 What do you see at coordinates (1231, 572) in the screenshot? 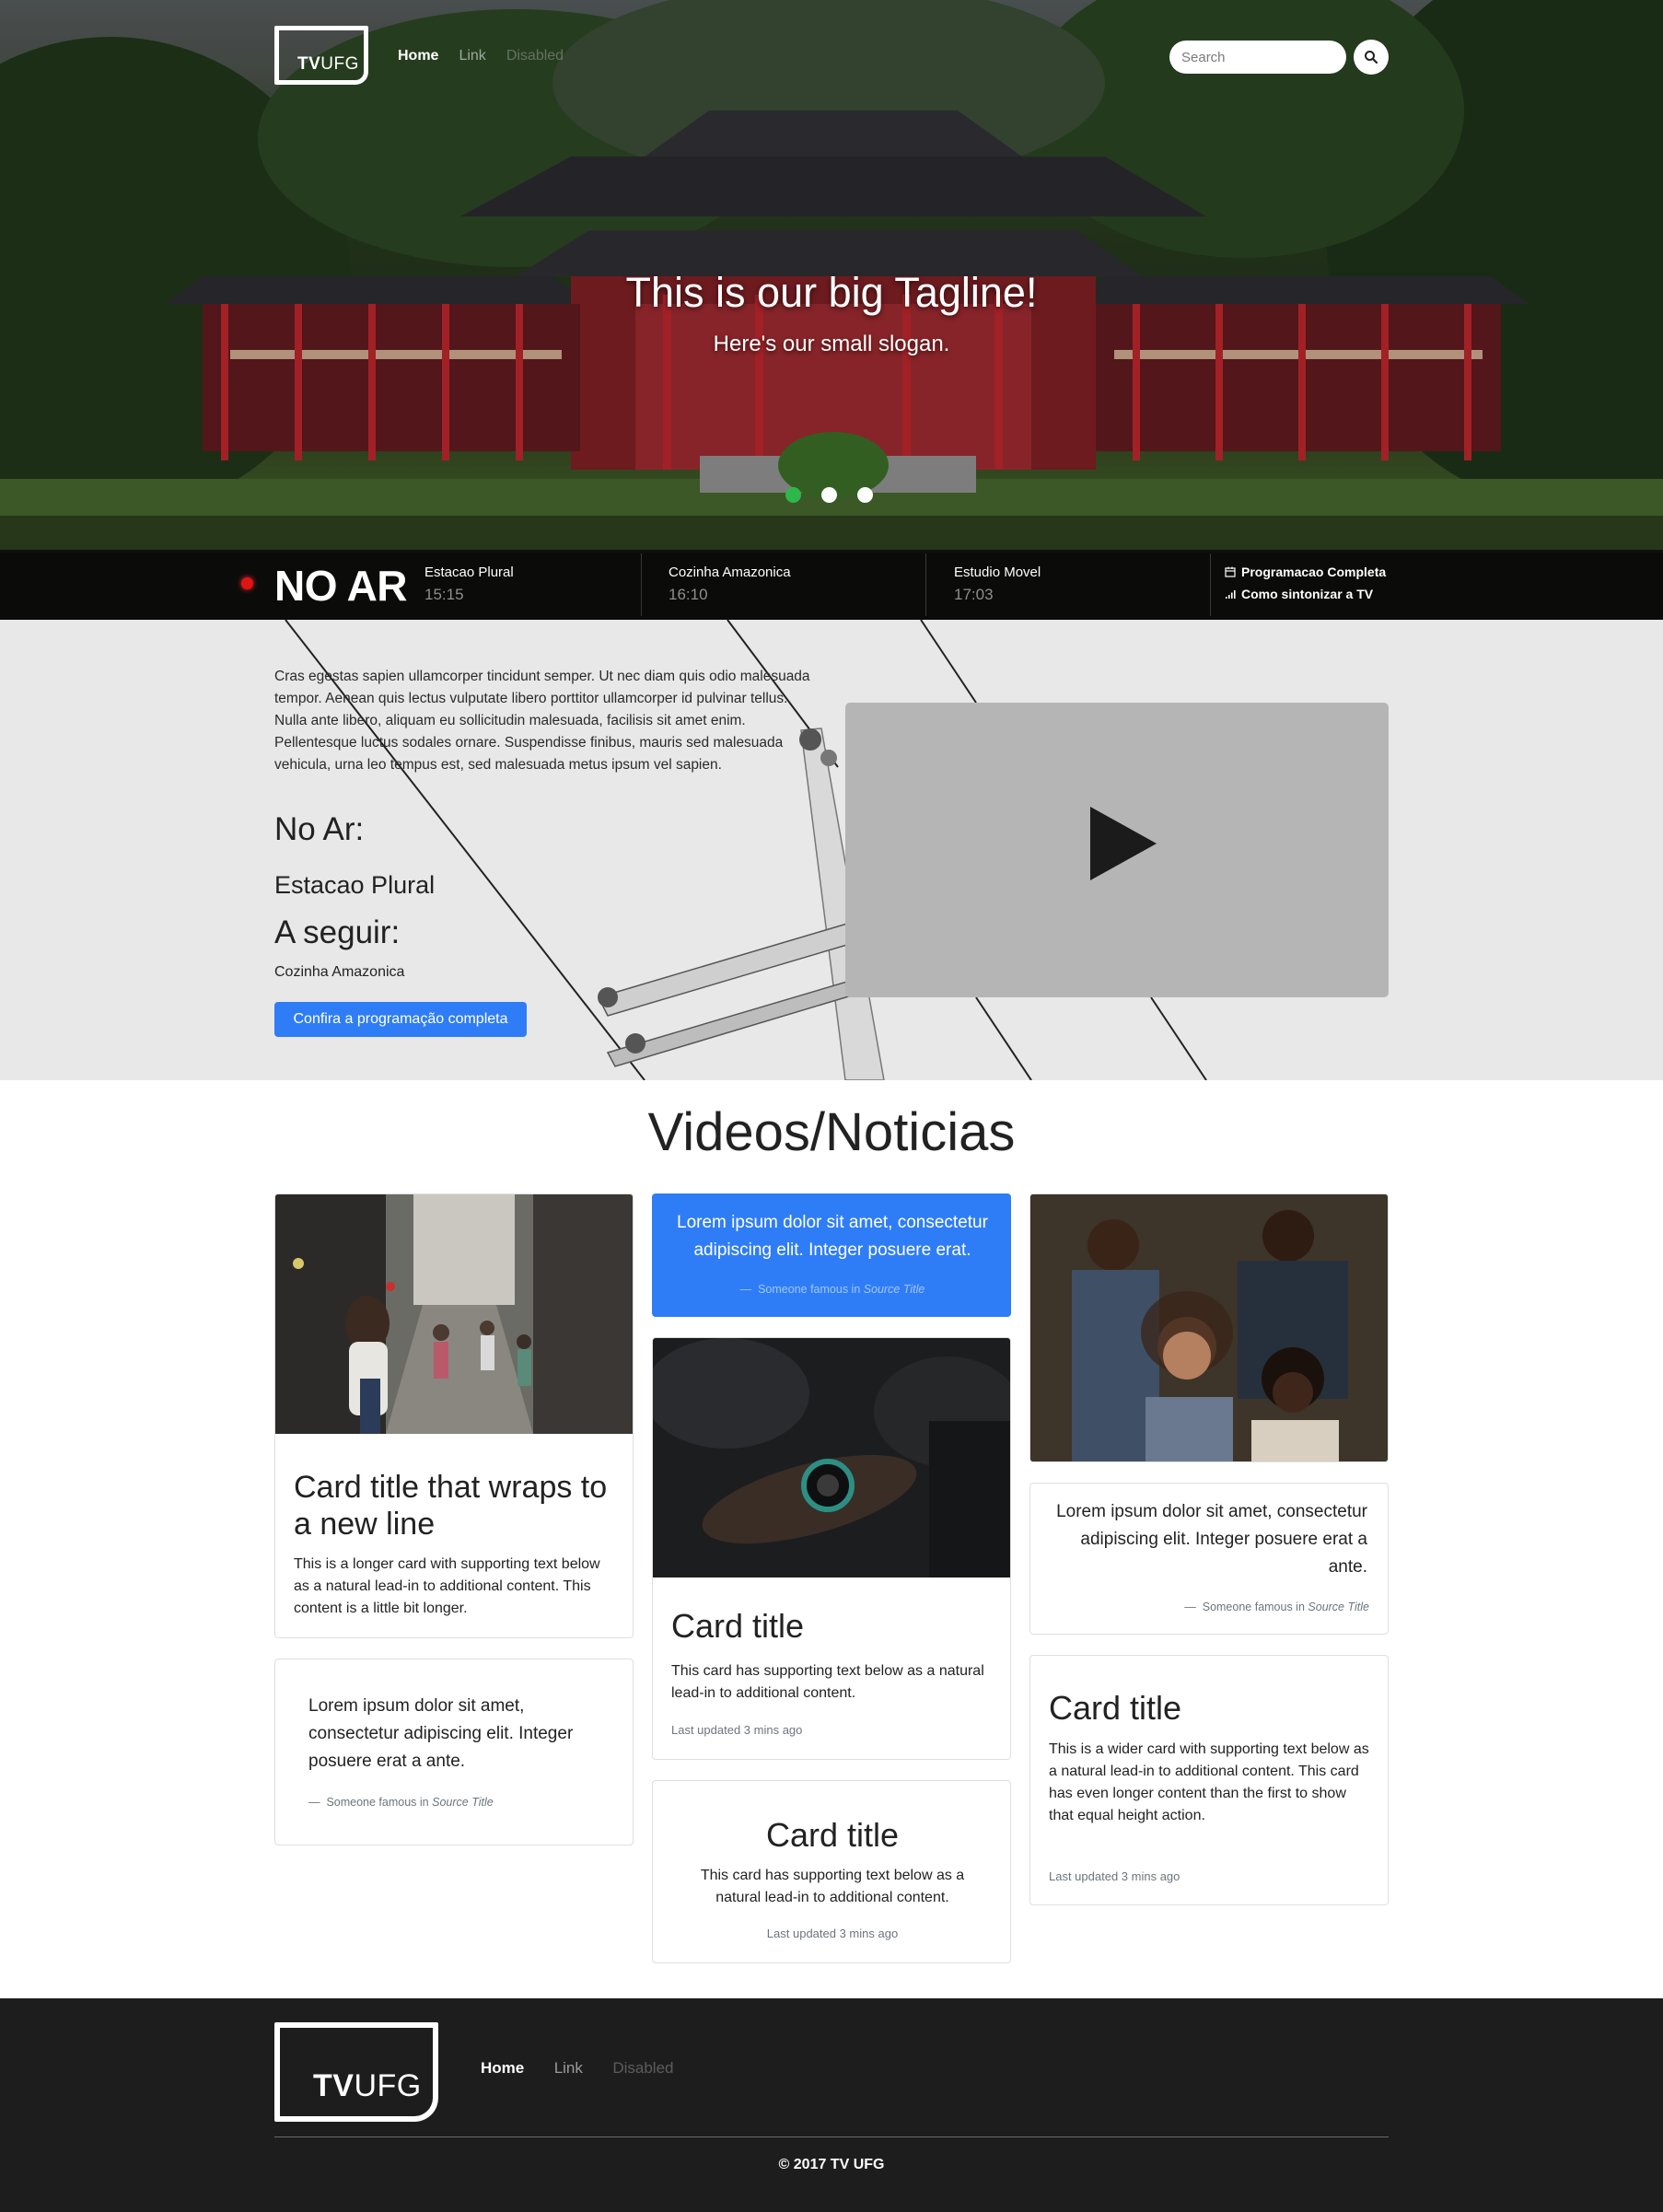
I see `calendar-icon` at bounding box center [1231, 572].